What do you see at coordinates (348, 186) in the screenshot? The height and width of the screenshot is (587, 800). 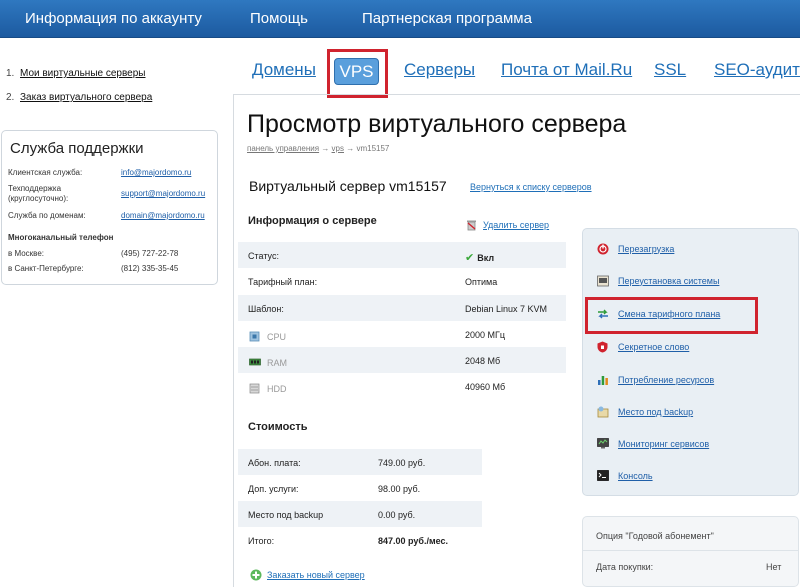 I see `server-heading: Виртуальный сервер vm15157` at bounding box center [348, 186].